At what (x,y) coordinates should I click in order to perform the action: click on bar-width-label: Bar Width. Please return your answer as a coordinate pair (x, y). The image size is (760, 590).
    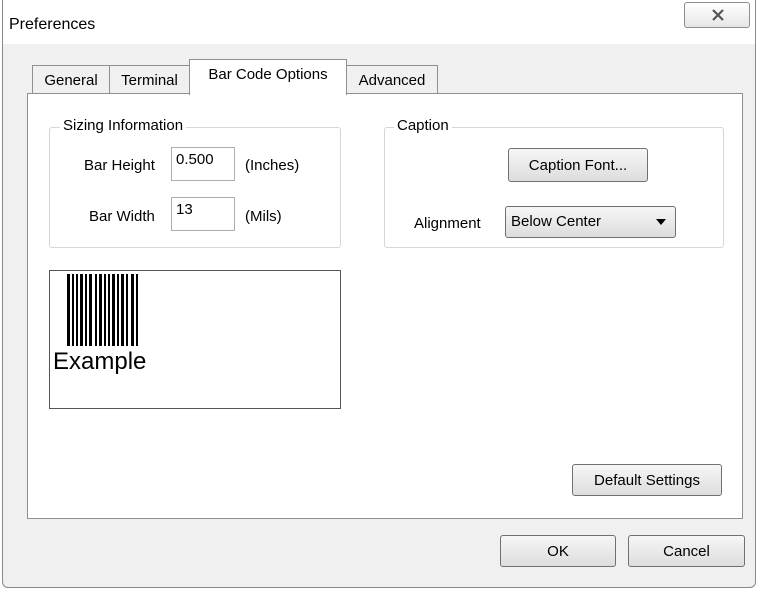
    Looking at the image, I should click on (122, 216).